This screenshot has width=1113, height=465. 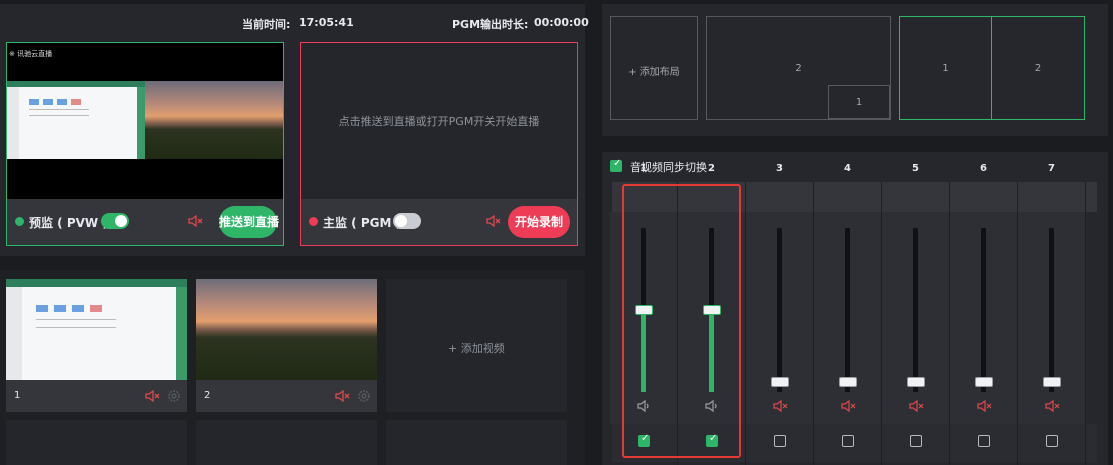 I want to click on pgm-duration-label: PGM输出时长:, so click(x=490, y=24).